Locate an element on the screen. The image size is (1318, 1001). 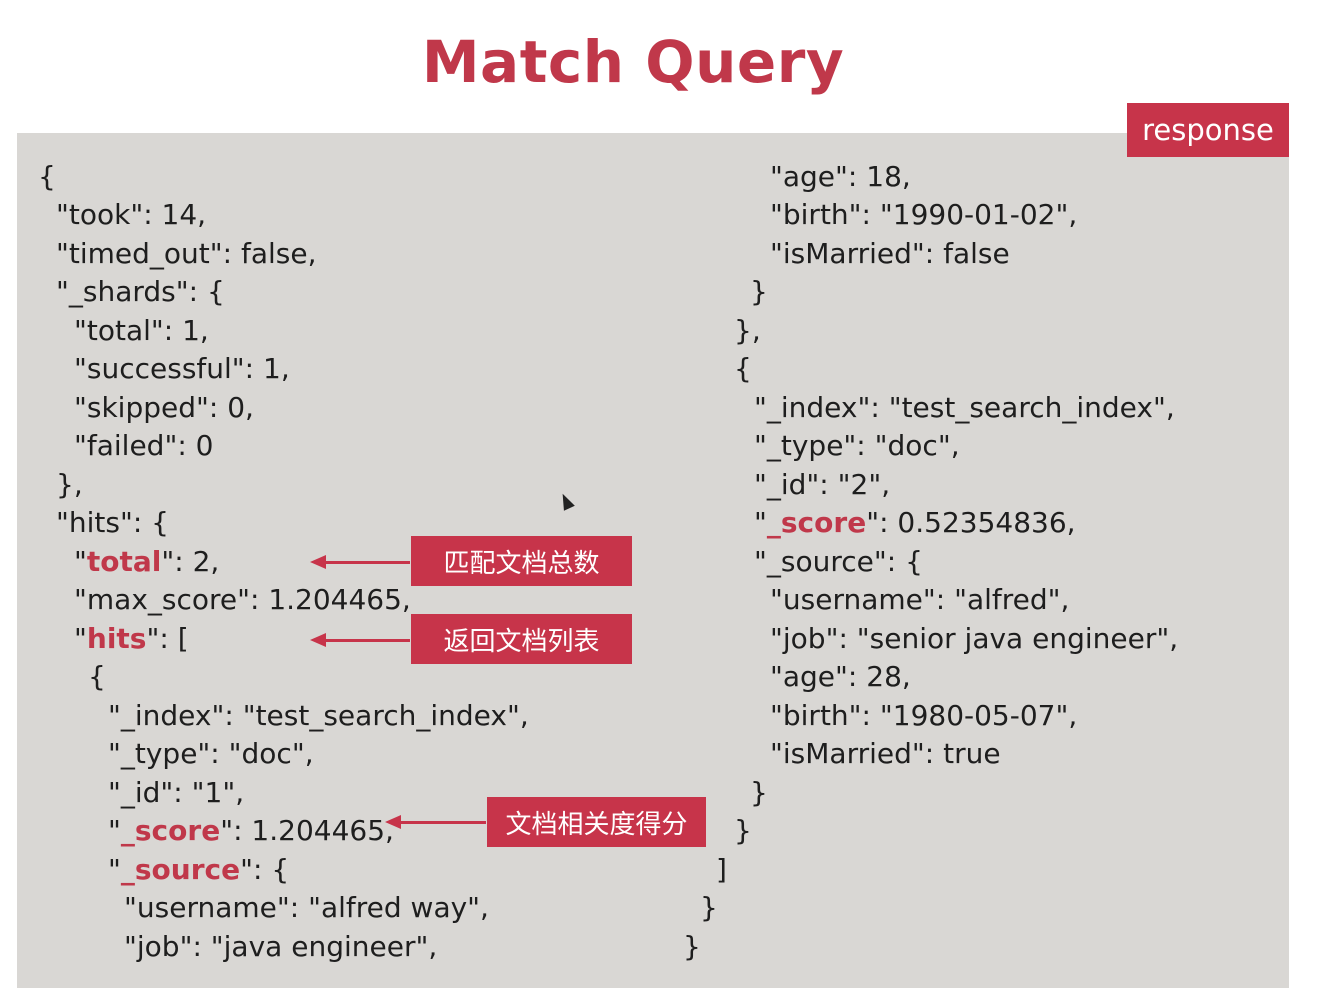
highlight-hits: hits is located at coordinates (116, 638).